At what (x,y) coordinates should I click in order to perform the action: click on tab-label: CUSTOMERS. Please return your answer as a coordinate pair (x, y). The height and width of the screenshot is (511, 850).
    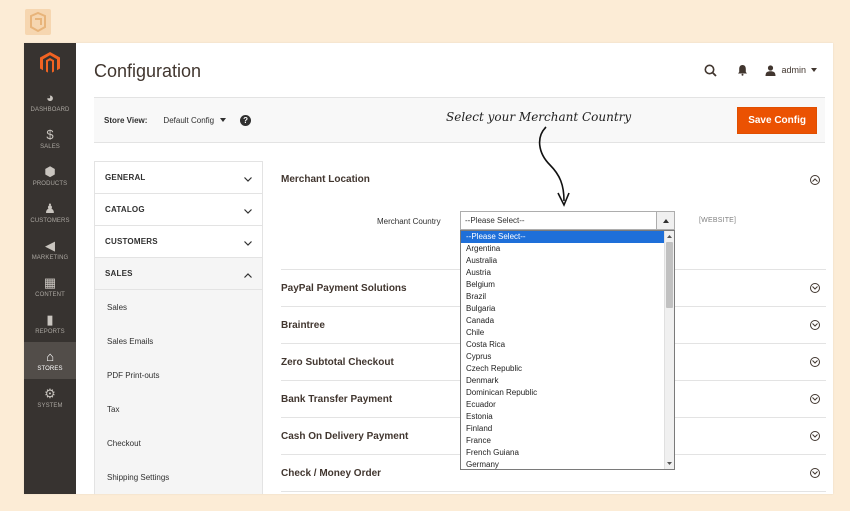
    Looking at the image, I should click on (131, 241).